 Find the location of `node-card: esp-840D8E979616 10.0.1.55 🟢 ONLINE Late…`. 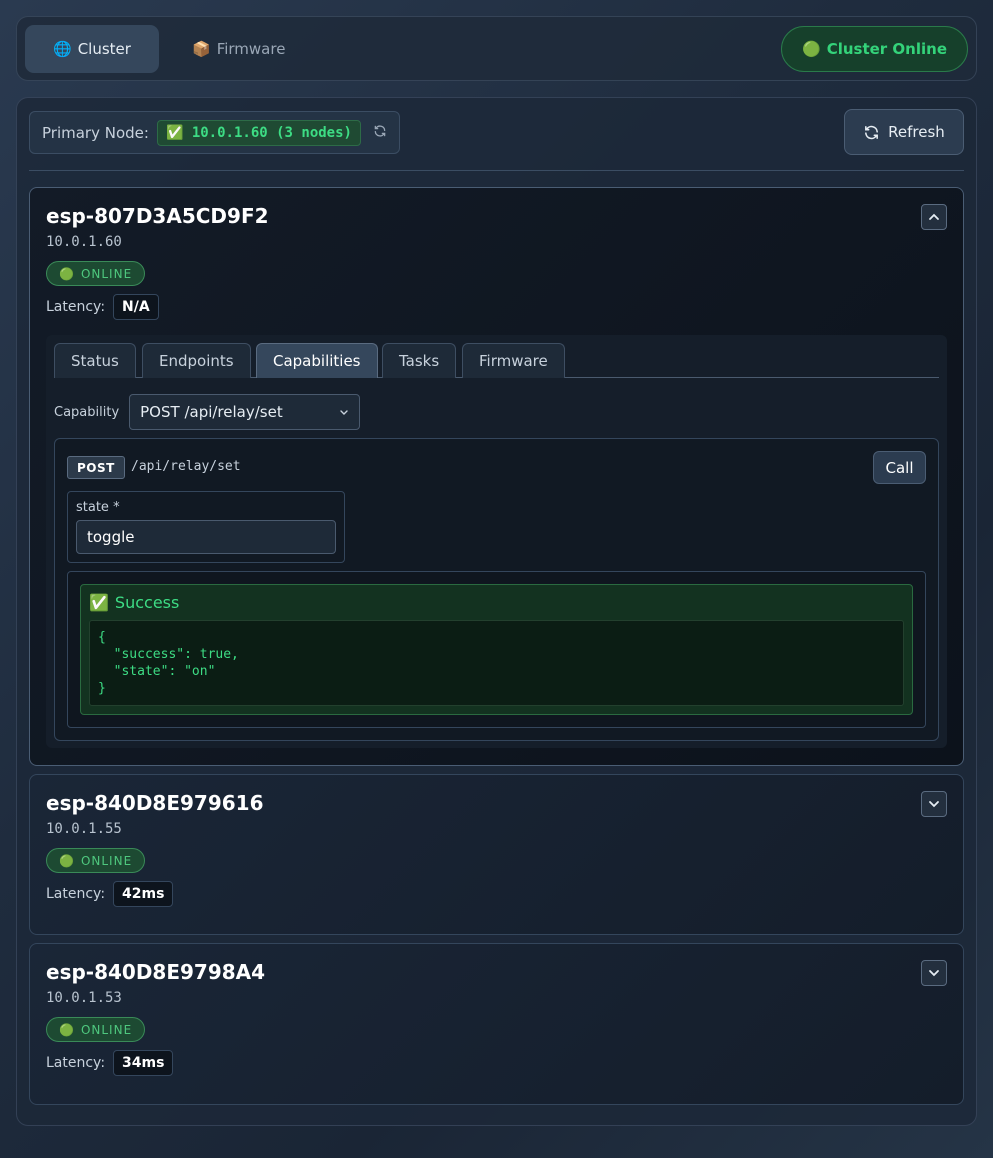

node-card: esp-840D8E979616 10.0.1.55 🟢 ONLINE Late… is located at coordinates (496, 854).